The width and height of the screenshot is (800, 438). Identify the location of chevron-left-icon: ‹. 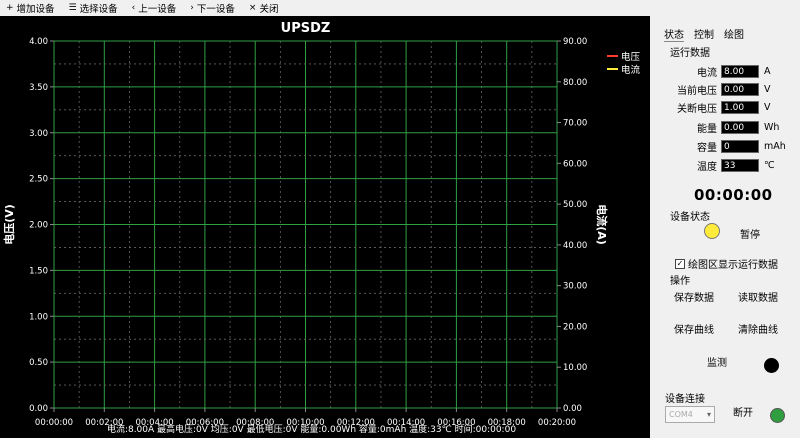
(133, 8).